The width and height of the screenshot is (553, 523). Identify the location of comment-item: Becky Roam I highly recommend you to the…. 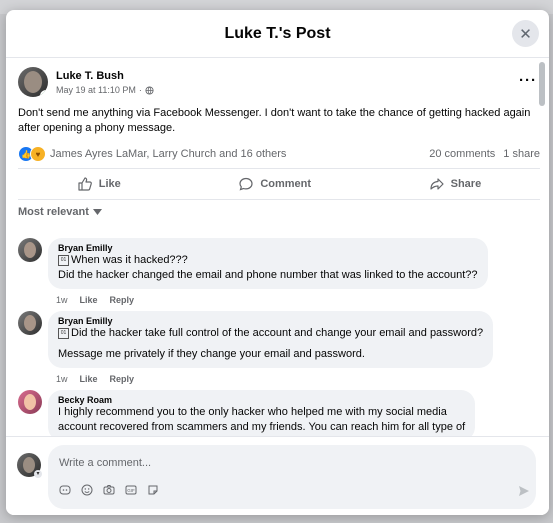
(247, 413).